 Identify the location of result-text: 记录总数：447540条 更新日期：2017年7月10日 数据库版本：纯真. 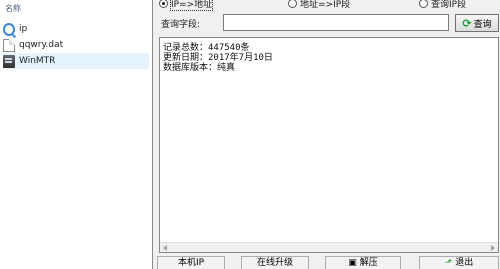
(218, 58).